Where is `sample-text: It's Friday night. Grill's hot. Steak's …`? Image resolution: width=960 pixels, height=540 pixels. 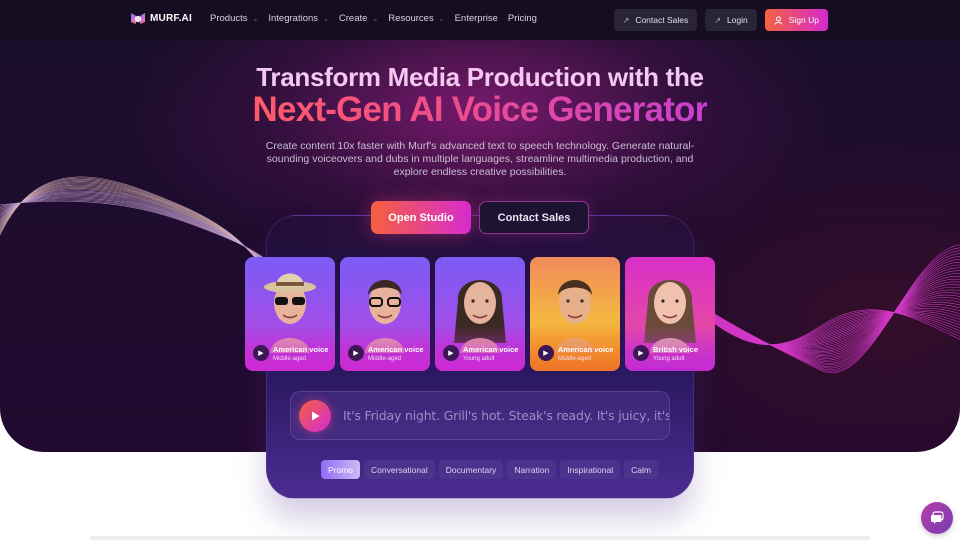
sample-text: It's Friday night. Grill's hot. Steak's … is located at coordinates (506, 415).